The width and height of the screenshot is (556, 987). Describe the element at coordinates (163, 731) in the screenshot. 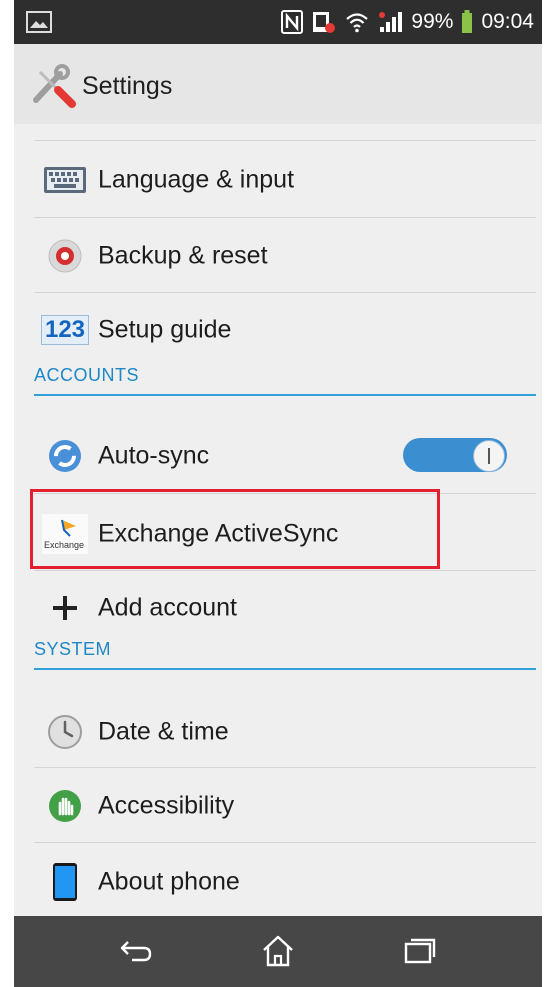

I see `settings-item-label: Date & time` at that location.